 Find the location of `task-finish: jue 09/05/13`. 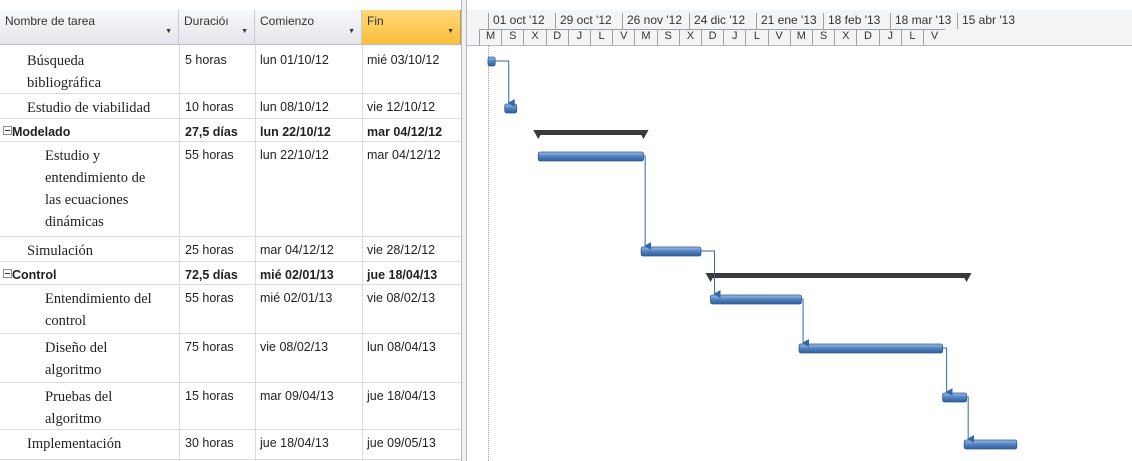

task-finish: jue 09/05/13 is located at coordinates (401, 443).